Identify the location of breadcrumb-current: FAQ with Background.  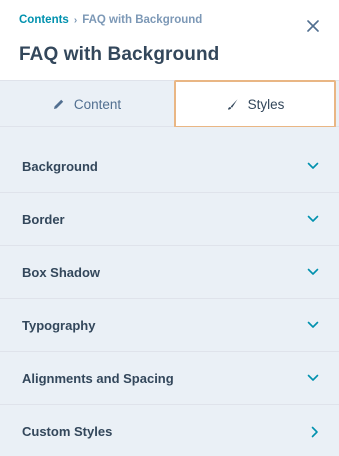
(142, 20).